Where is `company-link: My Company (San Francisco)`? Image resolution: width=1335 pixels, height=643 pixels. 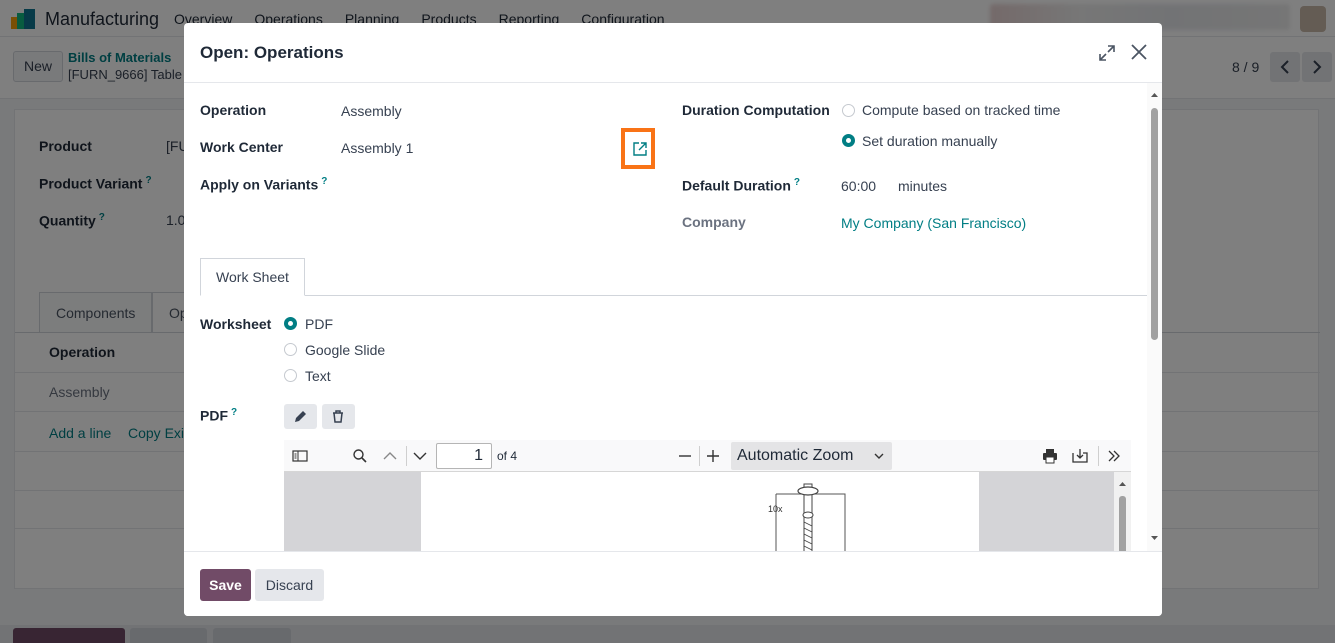
company-link: My Company (San Francisco) is located at coordinates (933, 223).